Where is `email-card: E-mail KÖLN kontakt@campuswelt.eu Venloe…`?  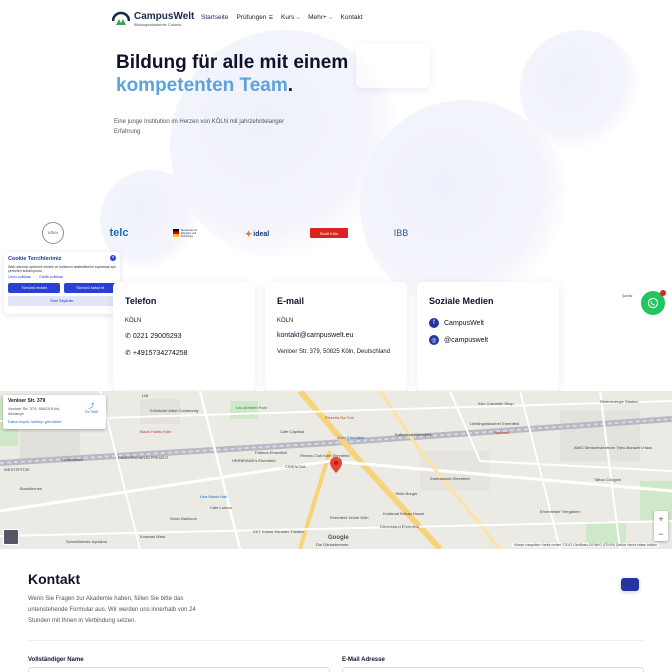 email-card: E-mail KÖLN kontakt@campuswelt.eu Venloe… is located at coordinates (336, 336).